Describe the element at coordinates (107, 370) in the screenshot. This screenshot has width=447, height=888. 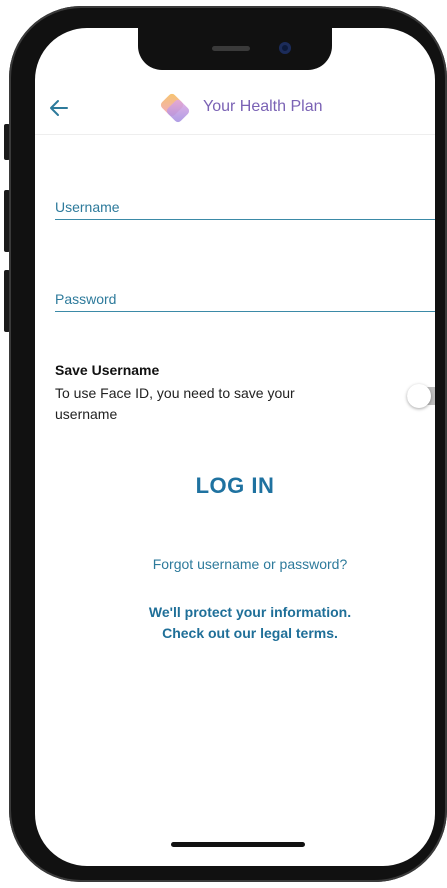
I see `save-username-title: Save Username` at that location.